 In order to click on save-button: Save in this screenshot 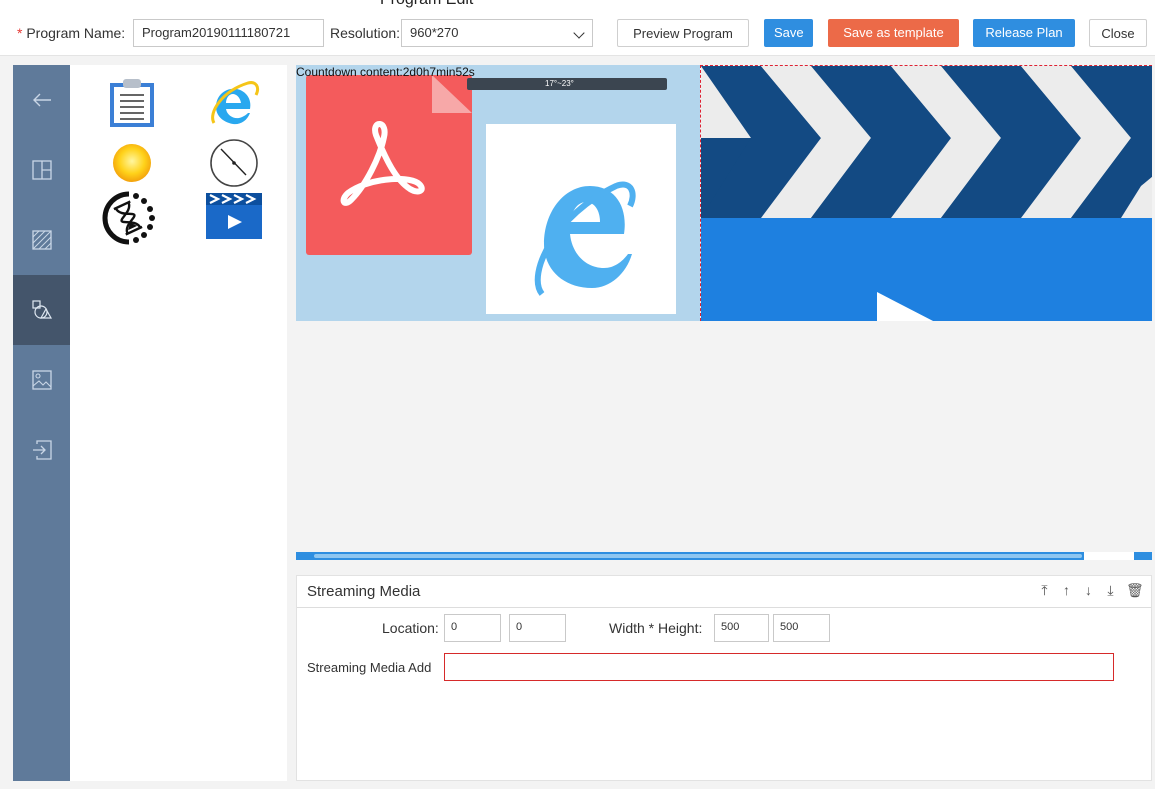, I will do `click(788, 33)`.